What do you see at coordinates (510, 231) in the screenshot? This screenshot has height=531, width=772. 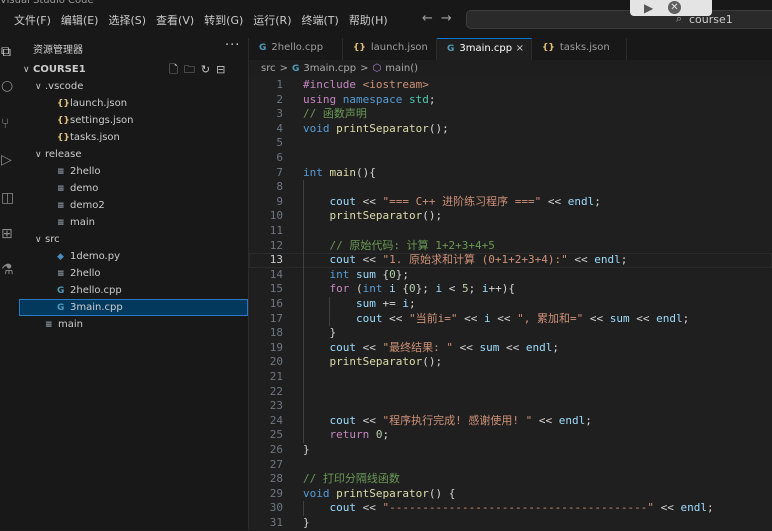 I see `code-line: 11` at bounding box center [510, 231].